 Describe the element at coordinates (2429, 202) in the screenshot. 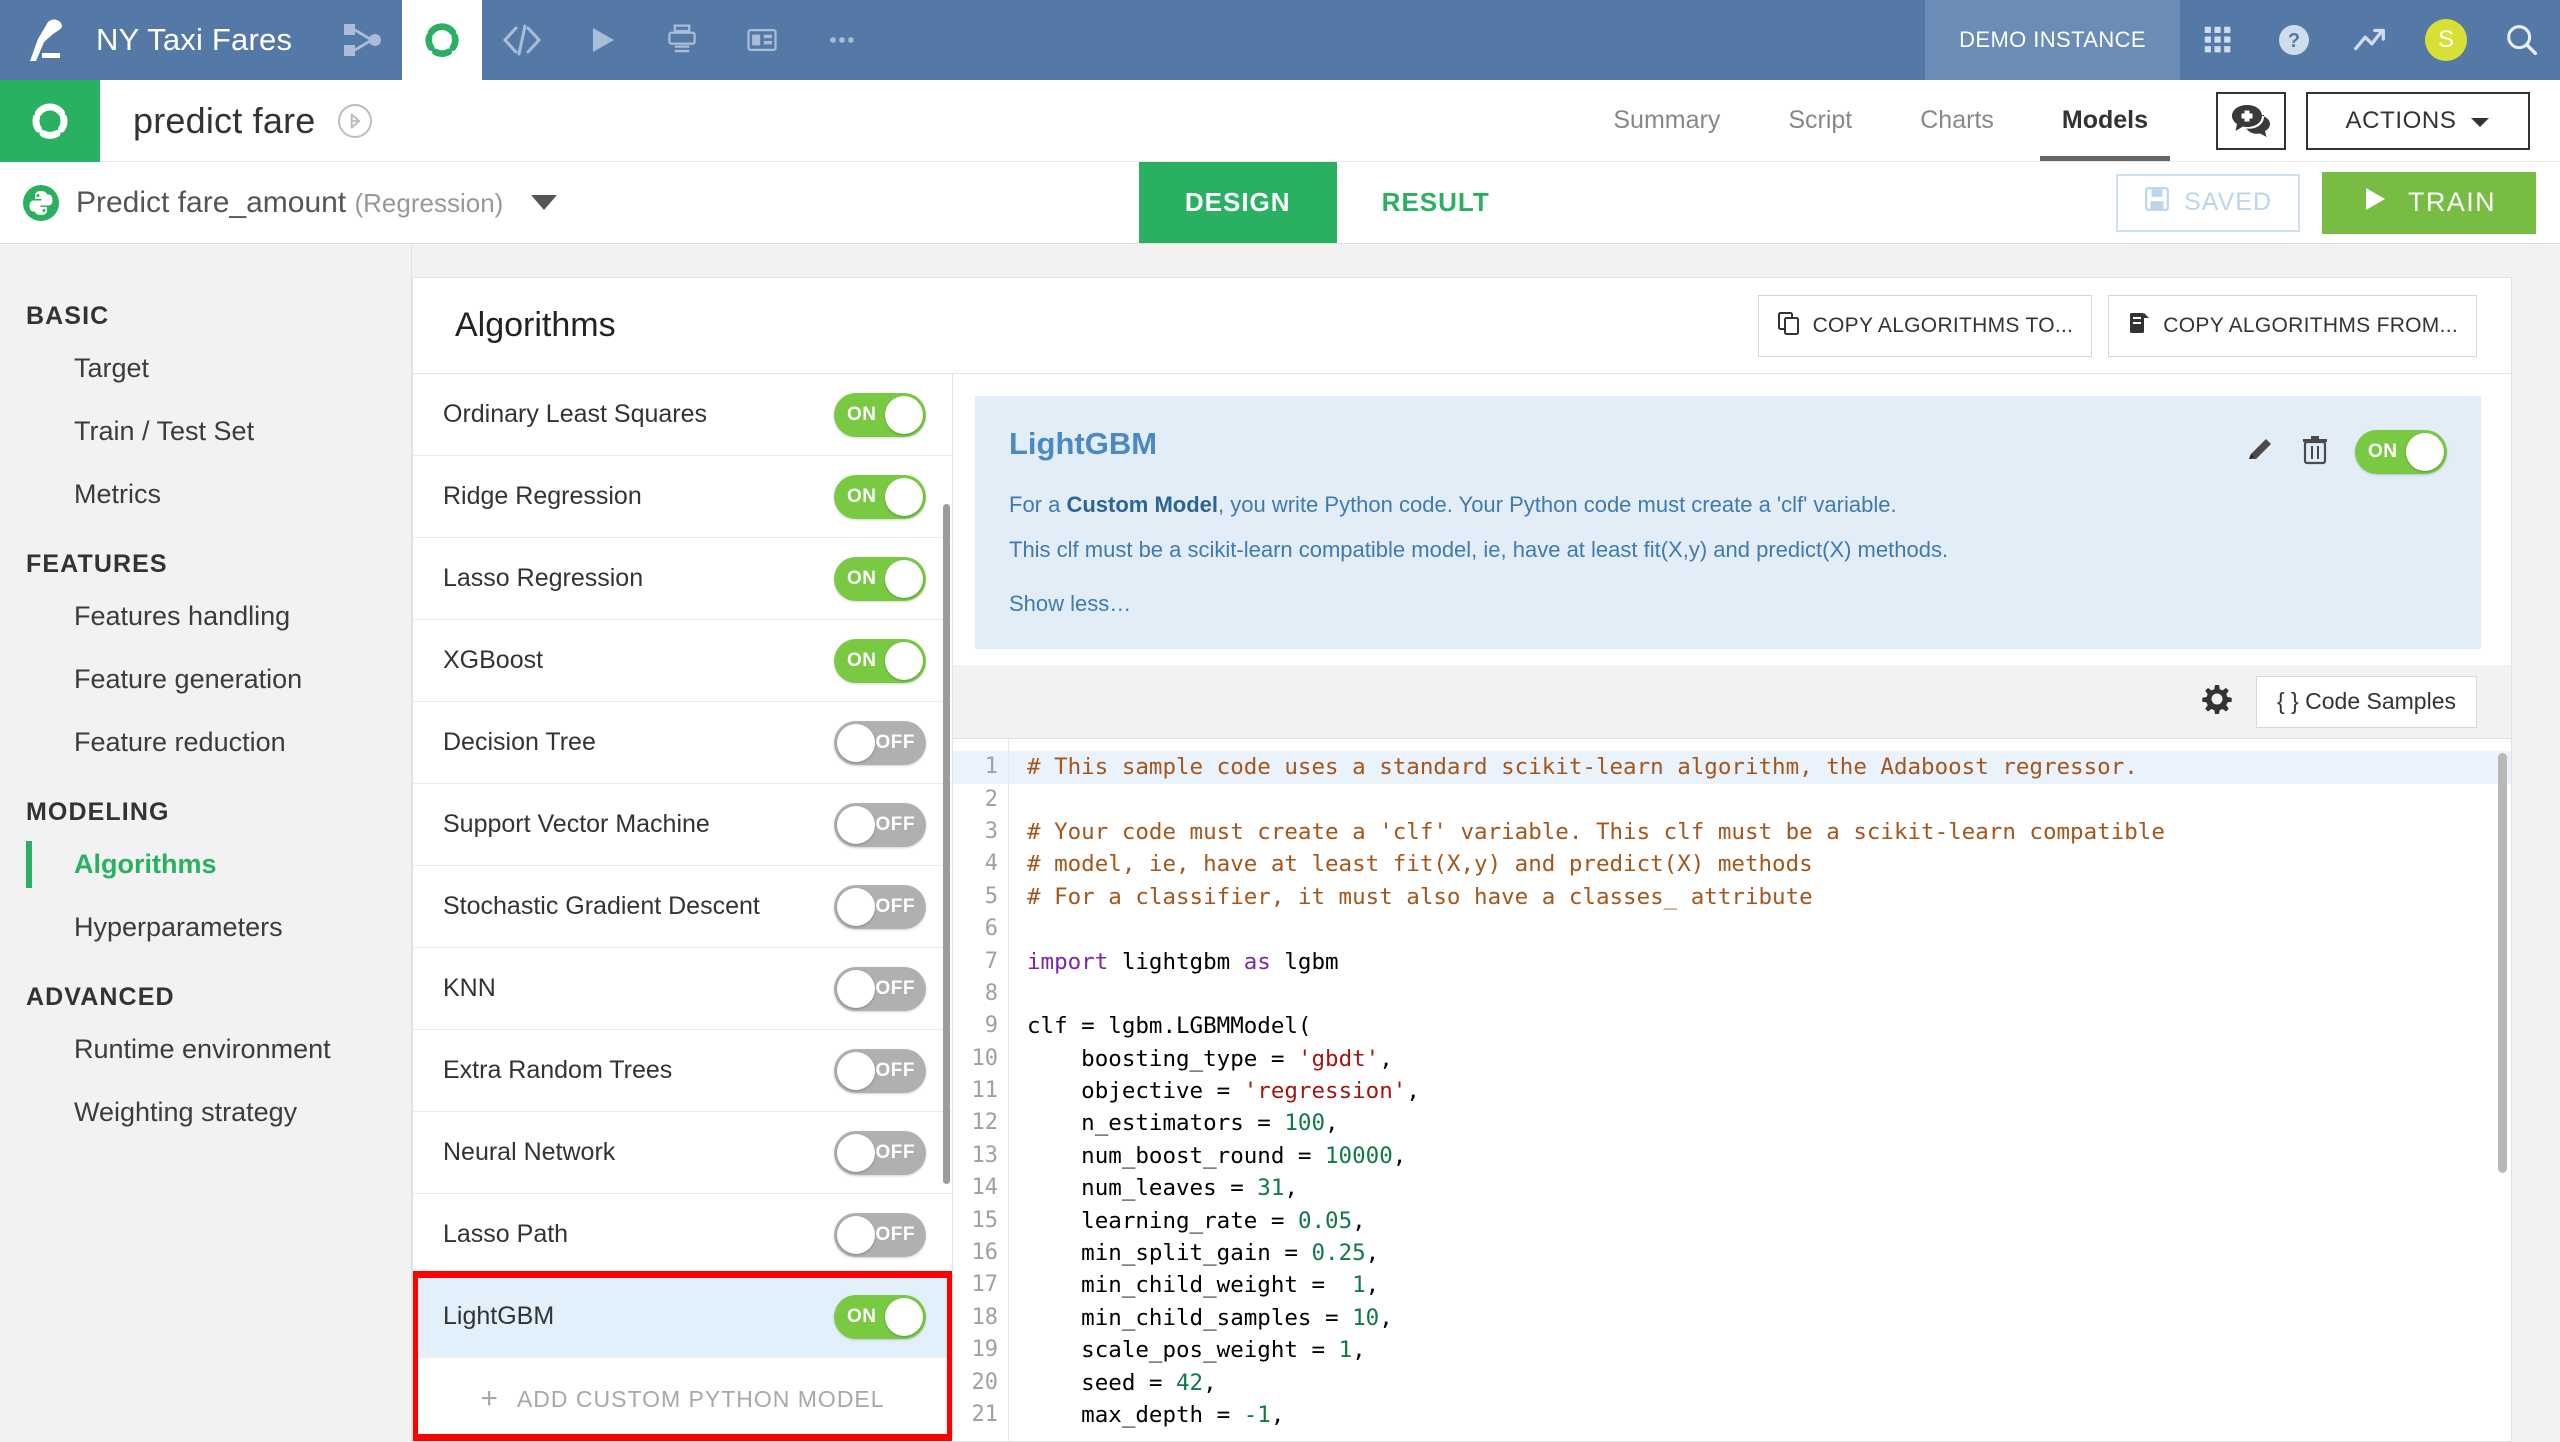

I see `train-button: TRAIN` at that location.